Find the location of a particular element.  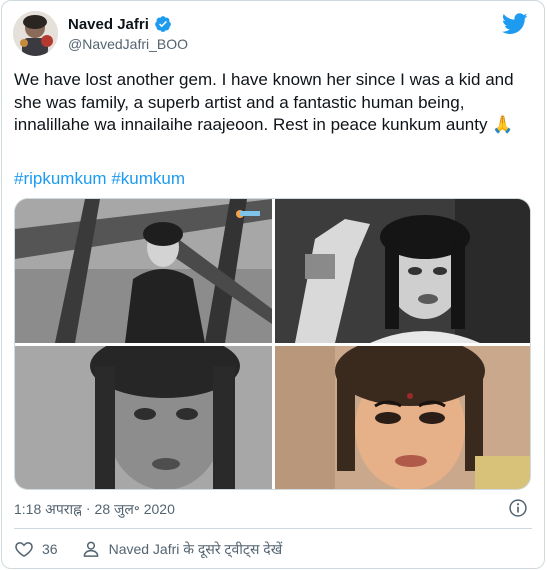

tweet-hashtags: #ripkumkum #kumkum is located at coordinates (99, 179).